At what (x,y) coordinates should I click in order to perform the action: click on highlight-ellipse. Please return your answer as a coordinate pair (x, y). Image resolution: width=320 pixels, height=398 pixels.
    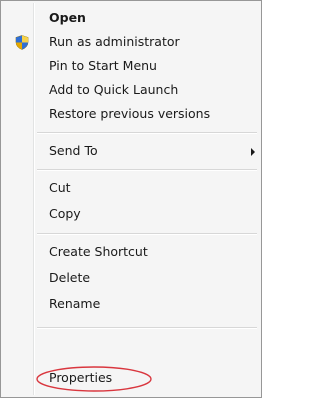
    Looking at the image, I should click on (94, 379).